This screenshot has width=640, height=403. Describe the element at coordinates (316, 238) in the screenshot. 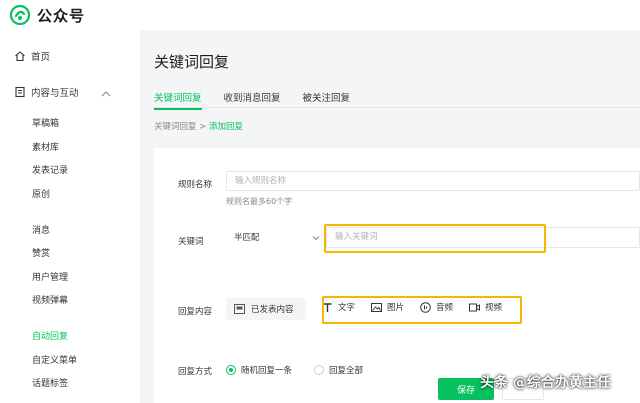

I see `chevron-down-icon` at that location.